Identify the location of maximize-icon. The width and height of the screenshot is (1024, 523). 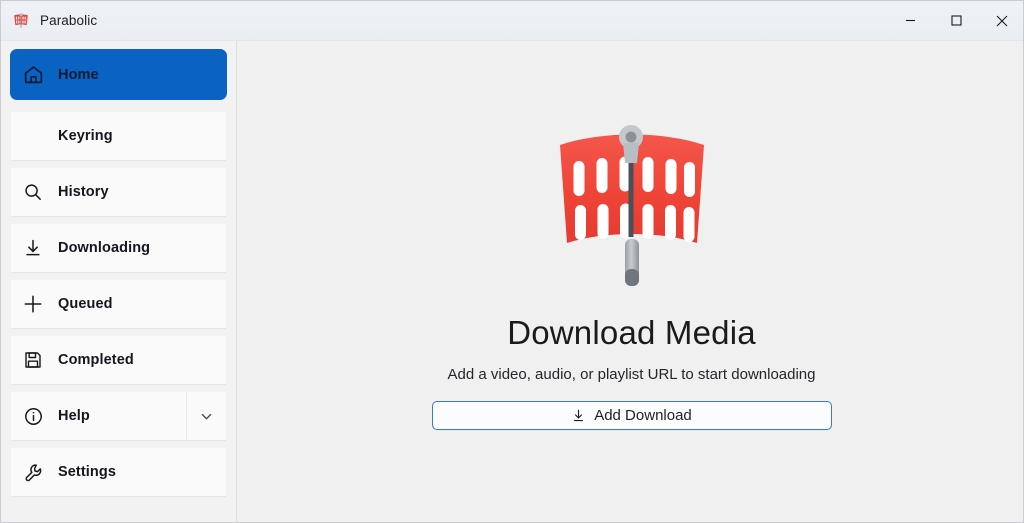
(956, 20).